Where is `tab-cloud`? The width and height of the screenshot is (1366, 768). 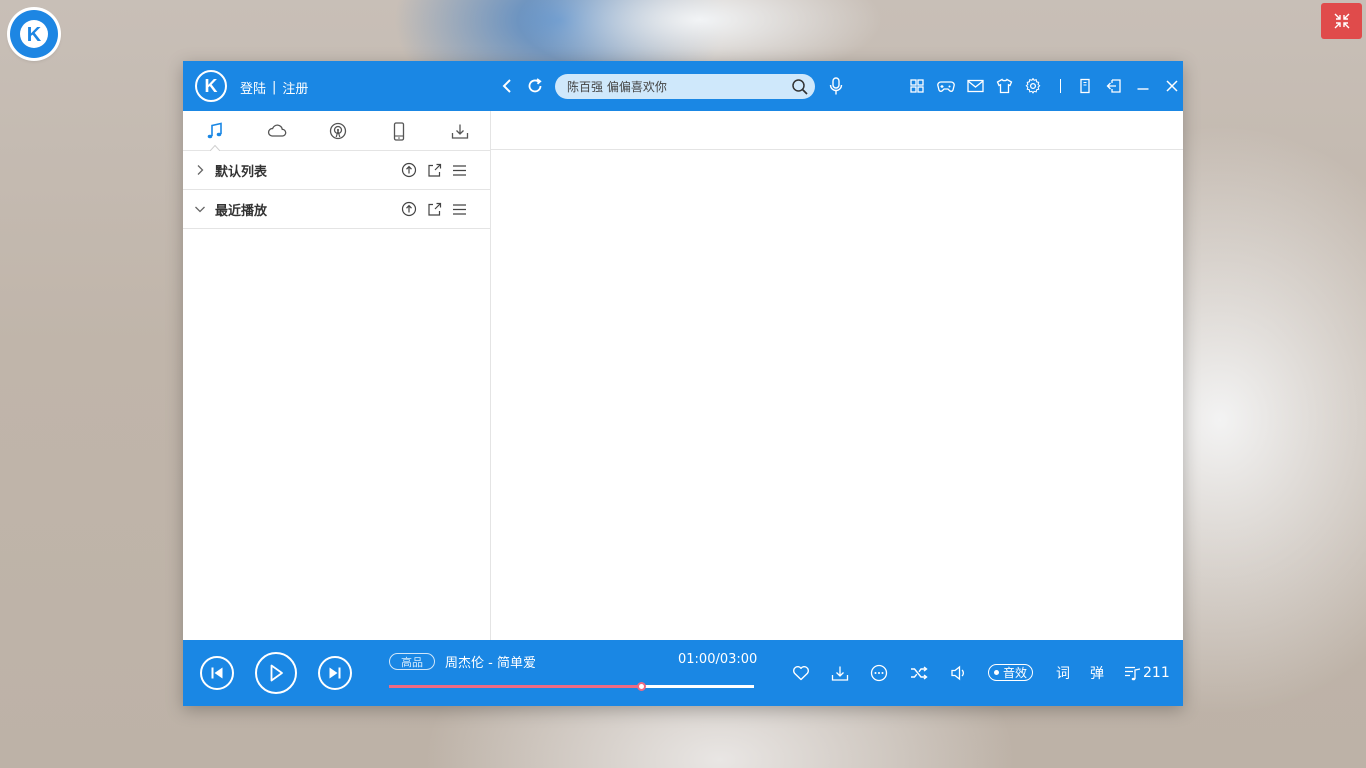
tab-cloud is located at coordinates (277, 131).